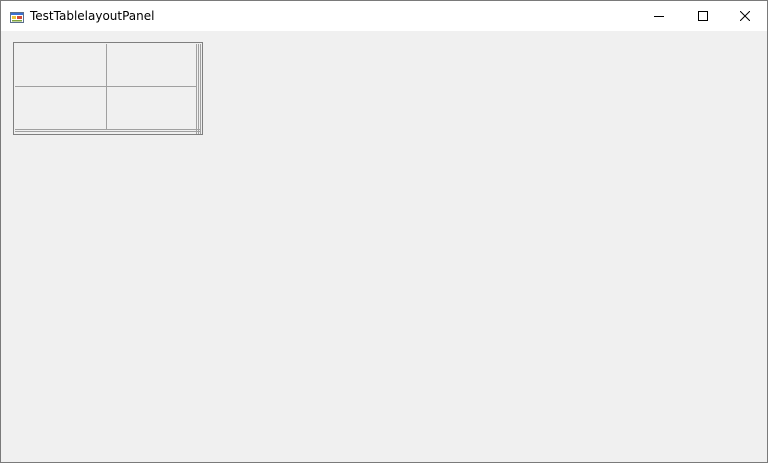  Describe the element at coordinates (92, 16) in the screenshot. I see `window-title: TestTablelayoutPanel` at that location.